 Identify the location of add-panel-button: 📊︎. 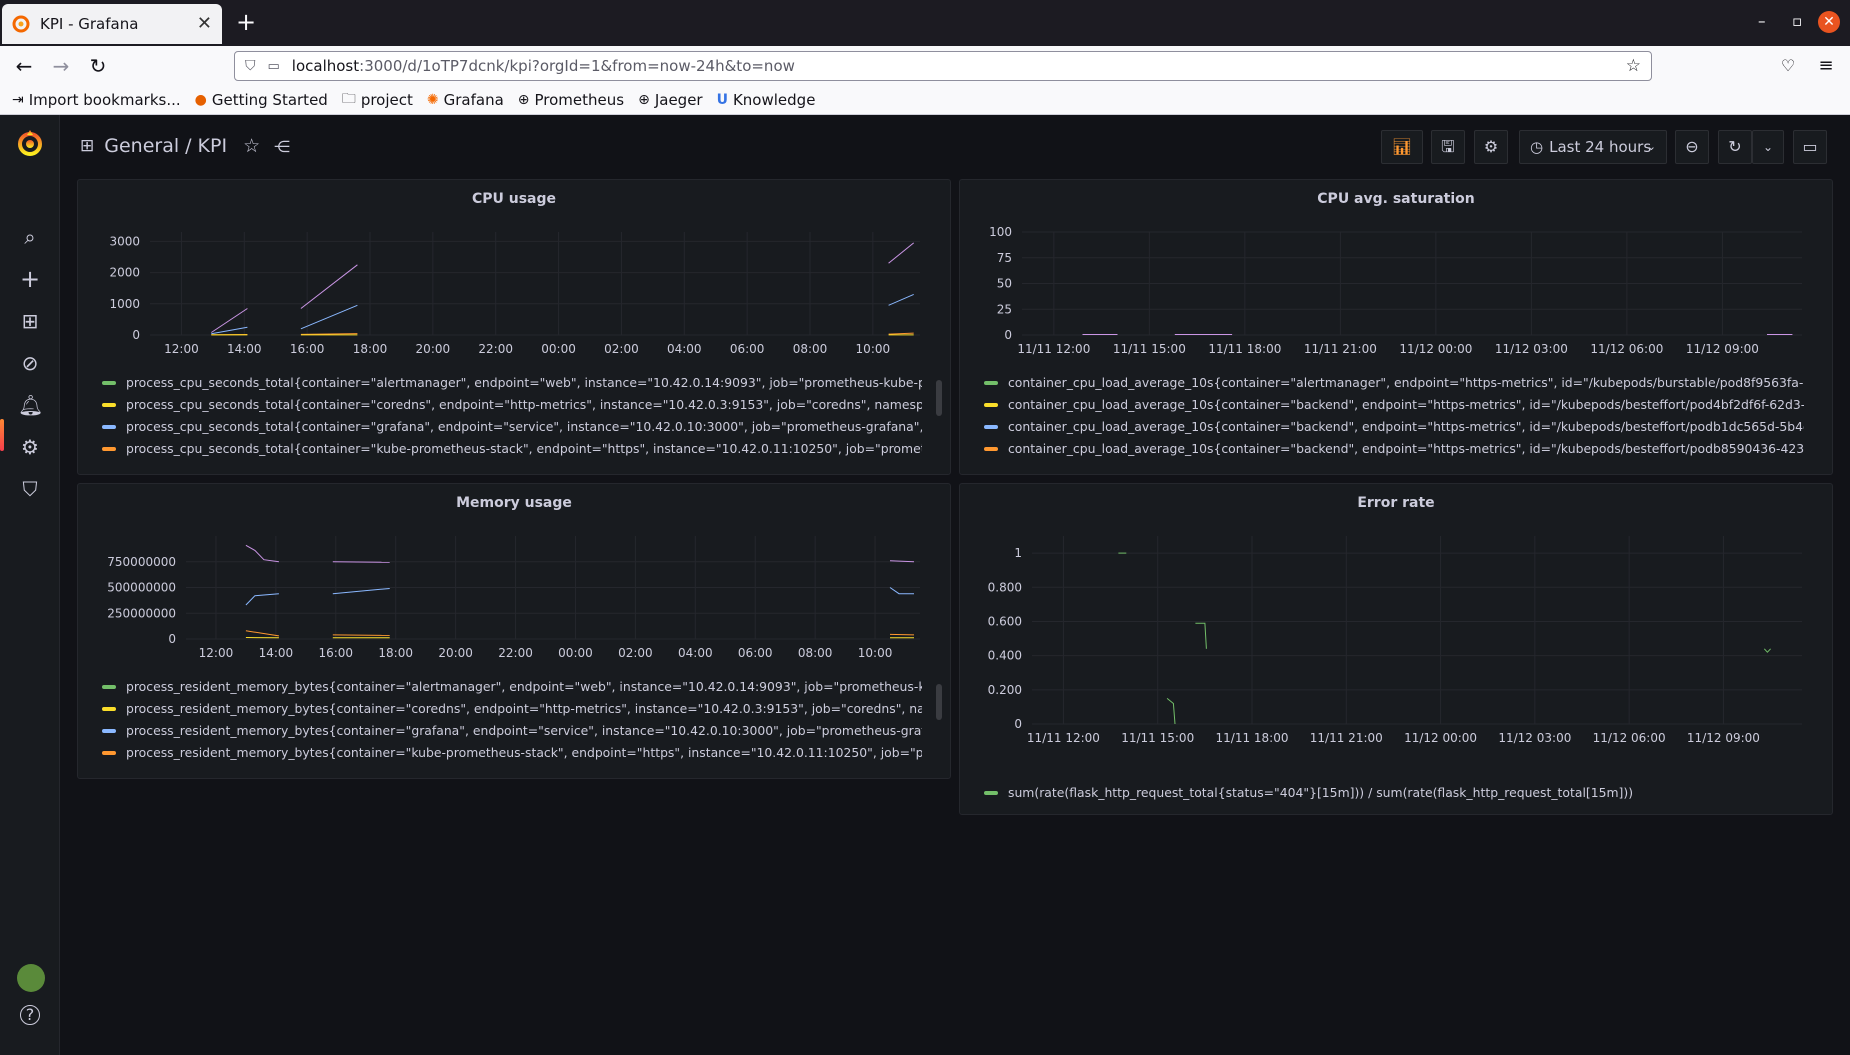
(1402, 147).